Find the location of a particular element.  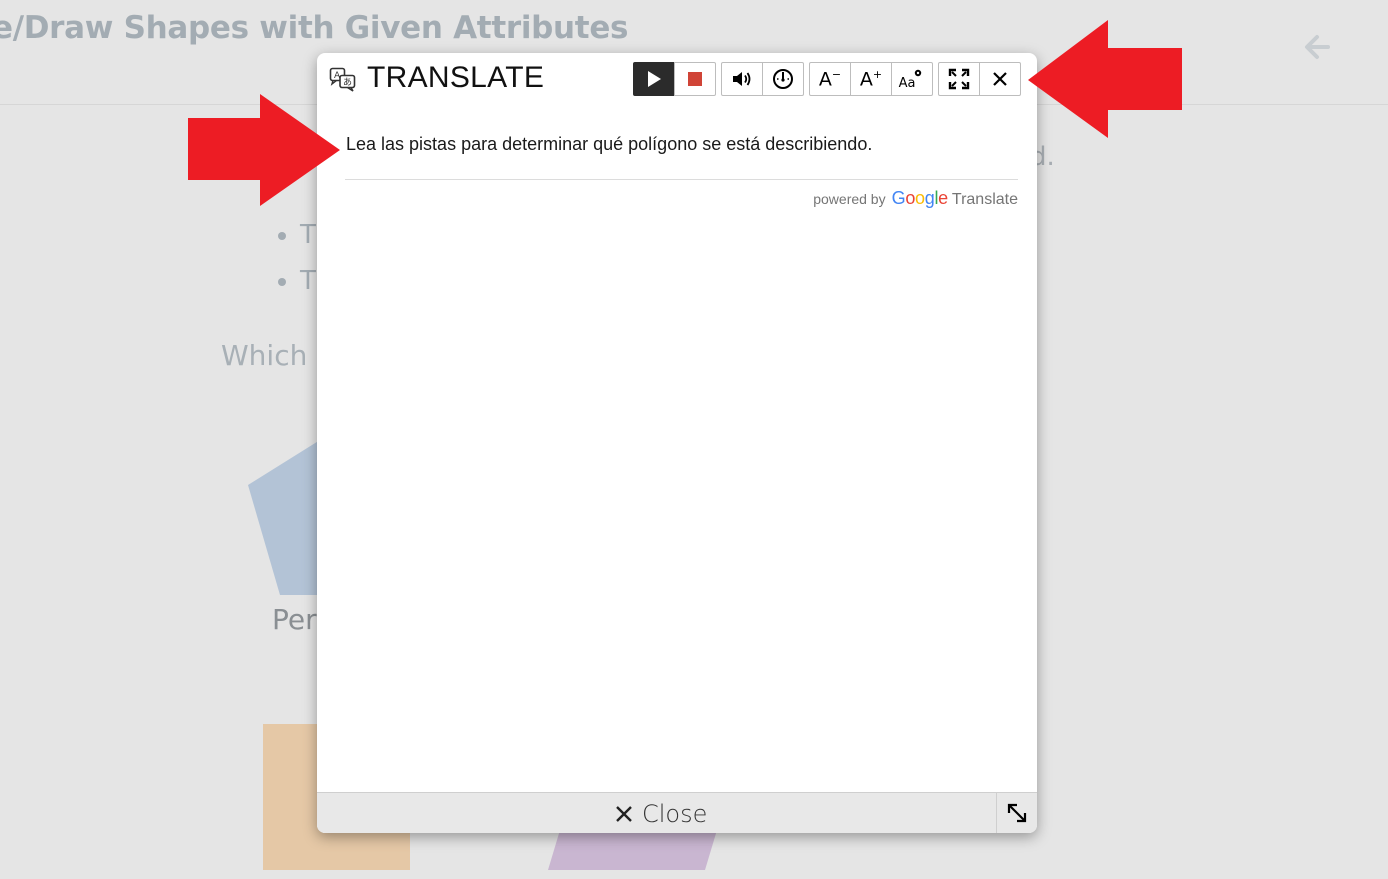

speed-button is located at coordinates (783, 79).